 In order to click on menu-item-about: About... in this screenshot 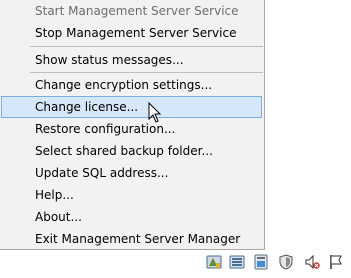, I will do `click(131, 217)`.